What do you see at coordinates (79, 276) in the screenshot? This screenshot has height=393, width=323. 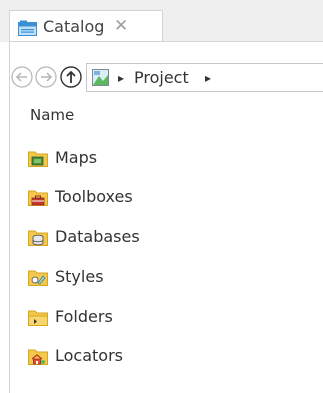 I see `list-item-label: Styles` at bounding box center [79, 276].